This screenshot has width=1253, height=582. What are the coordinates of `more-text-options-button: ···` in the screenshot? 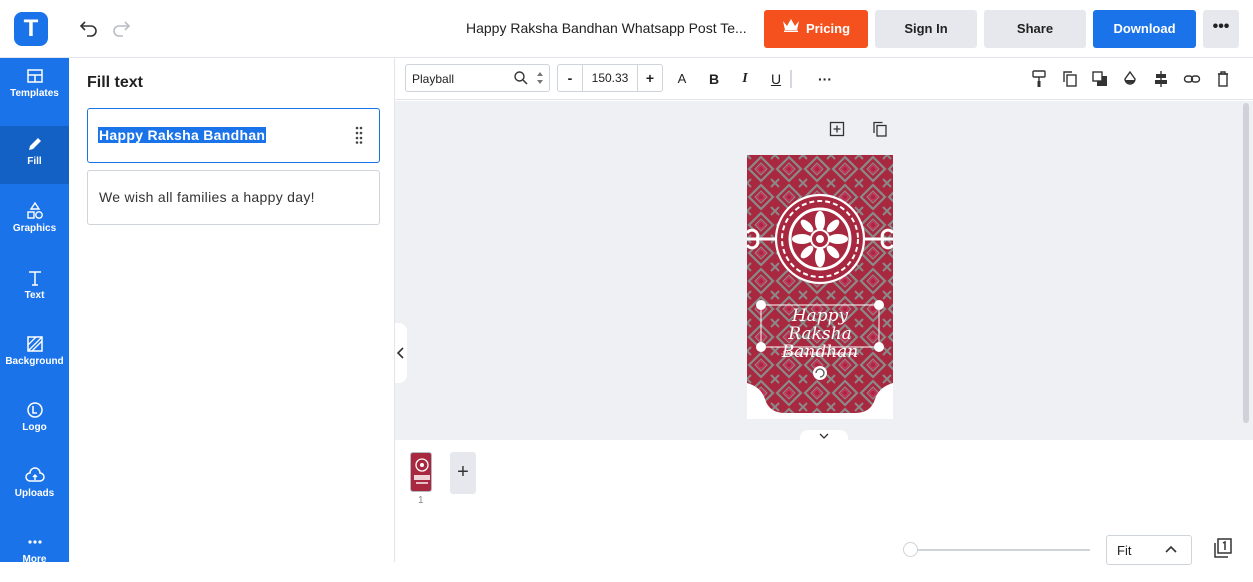 It's located at (825, 79).